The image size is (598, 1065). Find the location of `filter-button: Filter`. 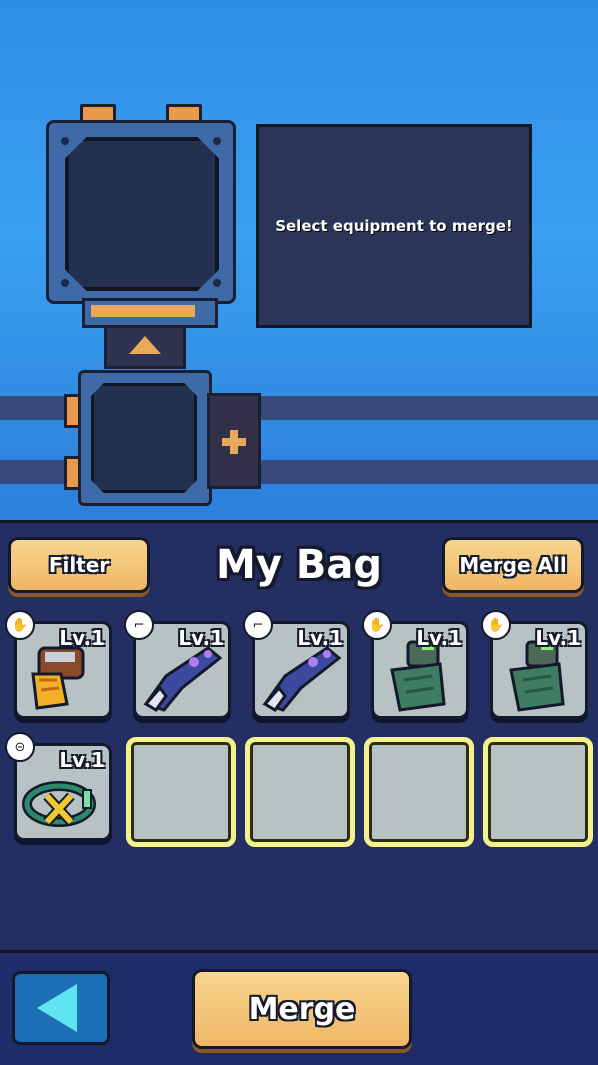

filter-button: Filter is located at coordinates (79, 565).